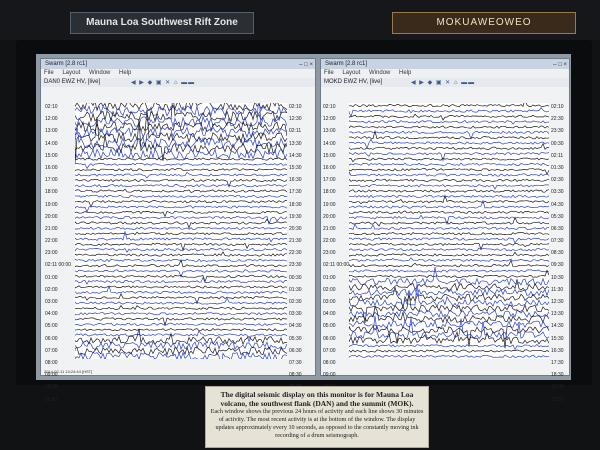  Describe the element at coordinates (557, 399) in the screenshot. I see `time-tick-label: 20:30` at that location.